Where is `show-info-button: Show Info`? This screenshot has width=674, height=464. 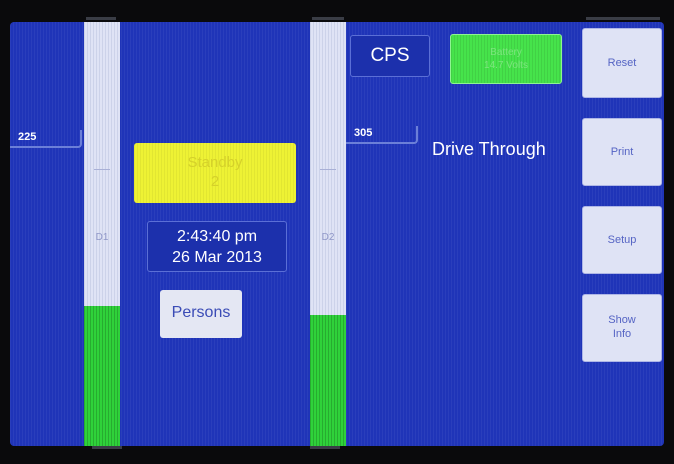 show-info-button: Show Info is located at coordinates (622, 328).